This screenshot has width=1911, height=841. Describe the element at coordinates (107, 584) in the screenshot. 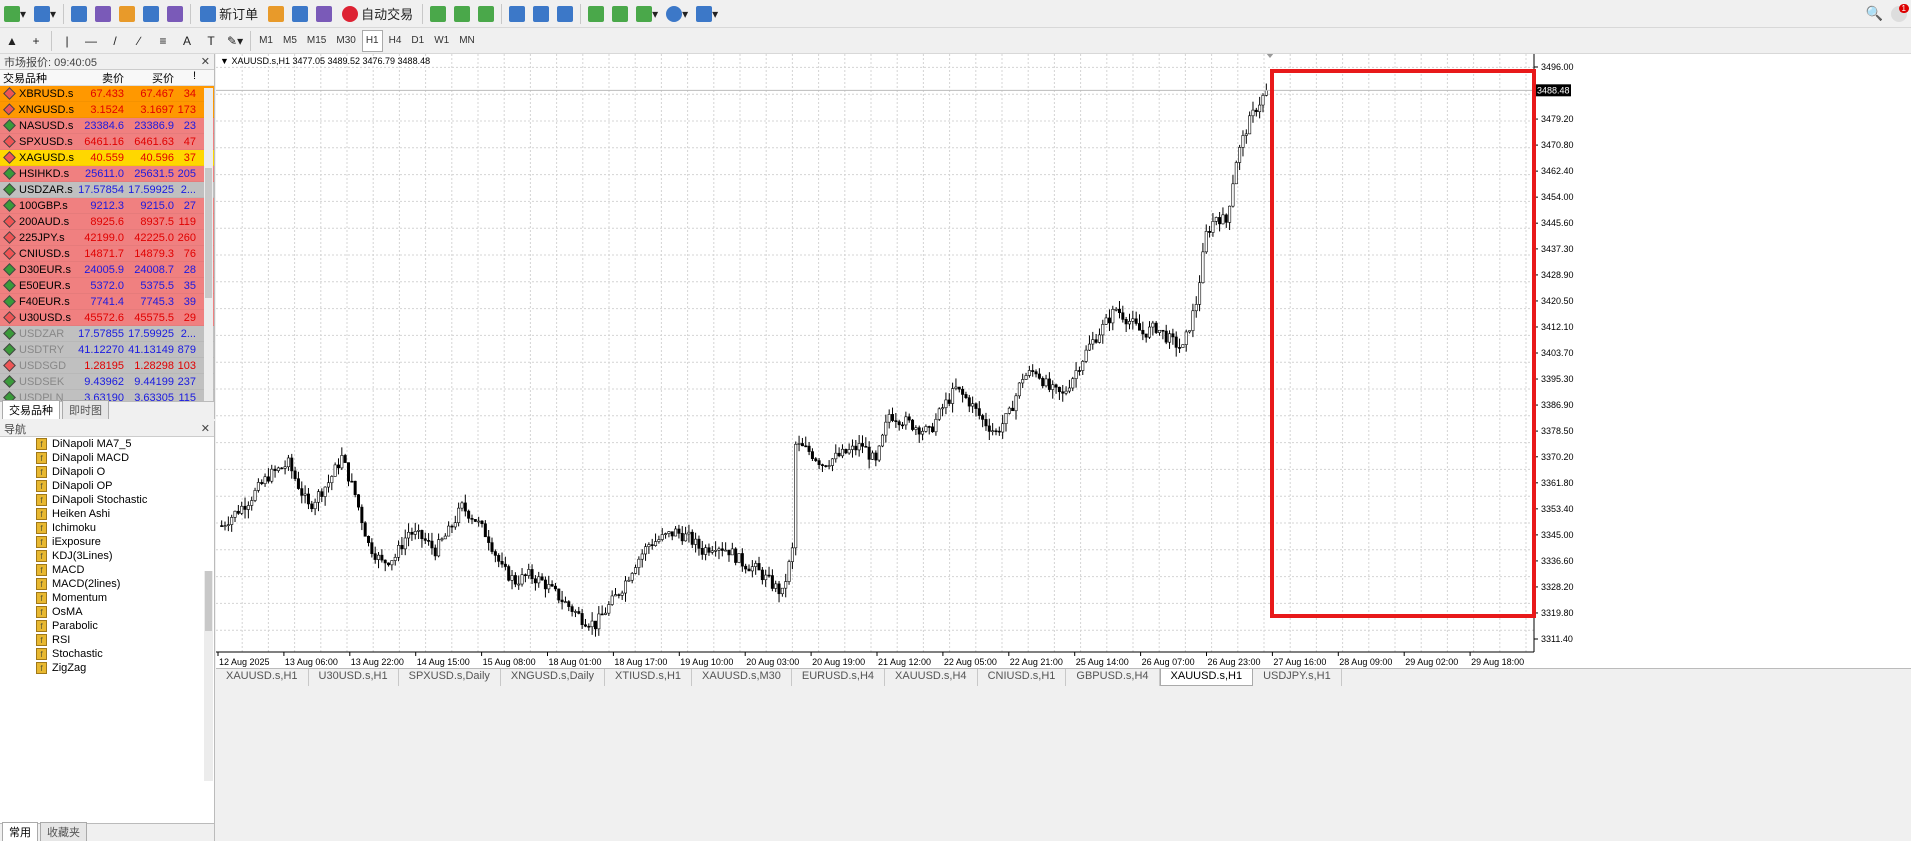

I see `navigator-indicator-item: f MACD(2lines)` at that location.